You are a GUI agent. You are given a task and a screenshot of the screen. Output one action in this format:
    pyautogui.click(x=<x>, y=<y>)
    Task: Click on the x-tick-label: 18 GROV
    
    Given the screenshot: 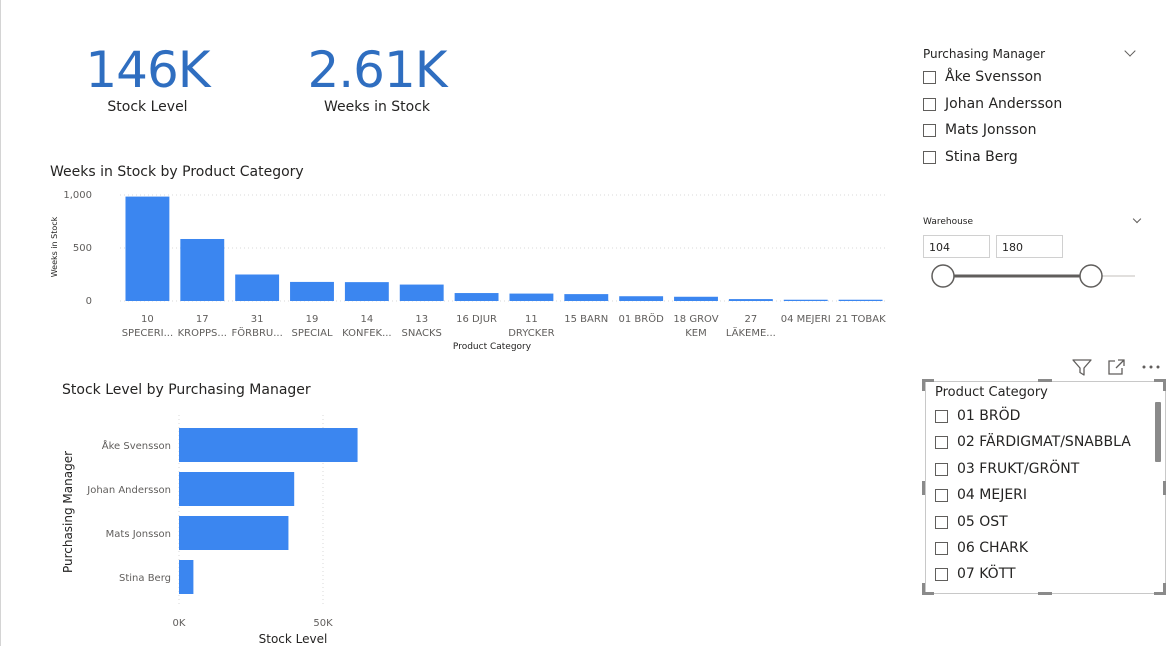 What is the action you would take?
    pyautogui.click(x=695, y=319)
    